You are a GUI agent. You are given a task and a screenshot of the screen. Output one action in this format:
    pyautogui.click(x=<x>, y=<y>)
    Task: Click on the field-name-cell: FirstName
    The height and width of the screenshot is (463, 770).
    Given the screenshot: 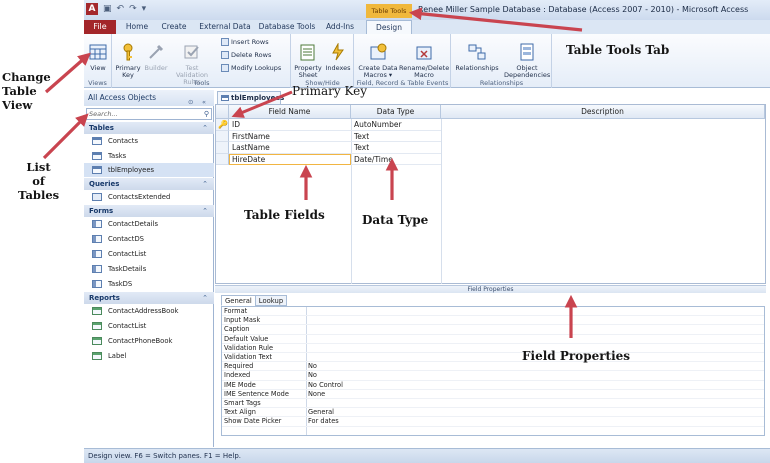 What is the action you would take?
    pyautogui.click(x=290, y=136)
    